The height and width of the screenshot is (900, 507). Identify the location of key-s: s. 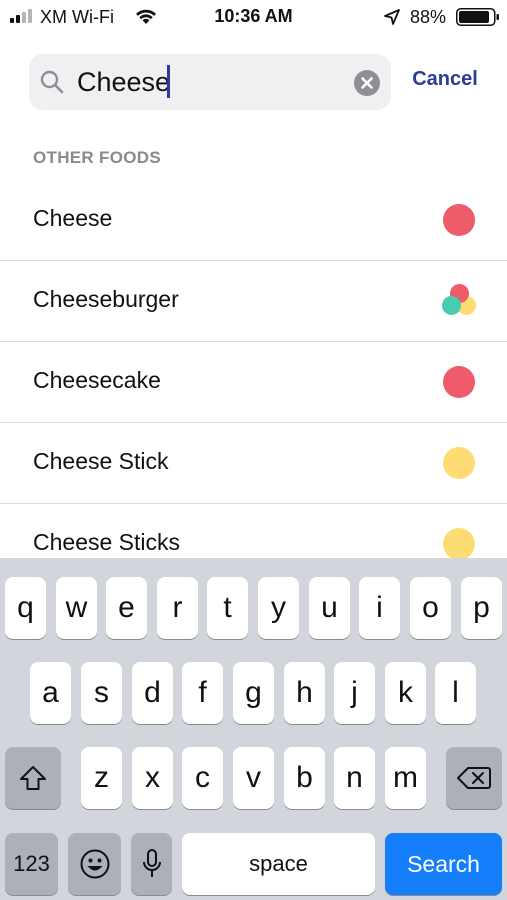
(101, 693).